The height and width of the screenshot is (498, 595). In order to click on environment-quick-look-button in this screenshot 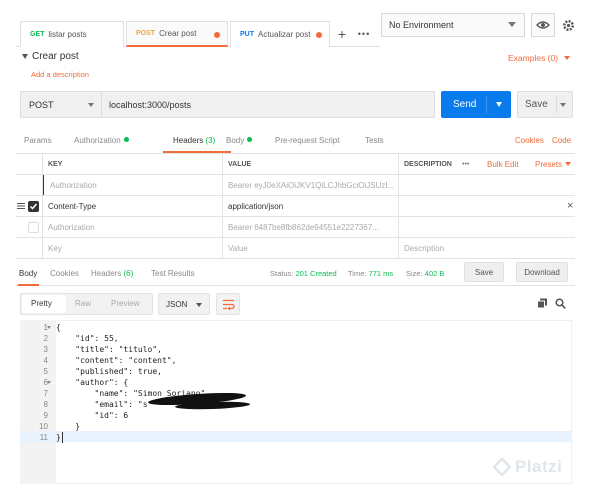, I will do `click(543, 25)`.